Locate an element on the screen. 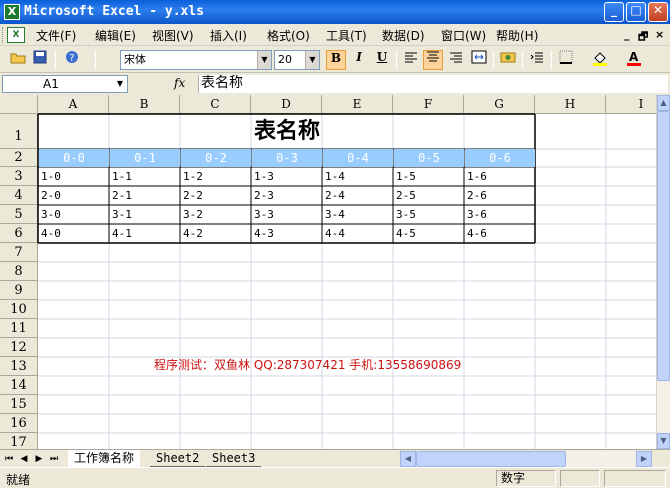  mdi-minimize-button: _ is located at coordinates (627, 34).